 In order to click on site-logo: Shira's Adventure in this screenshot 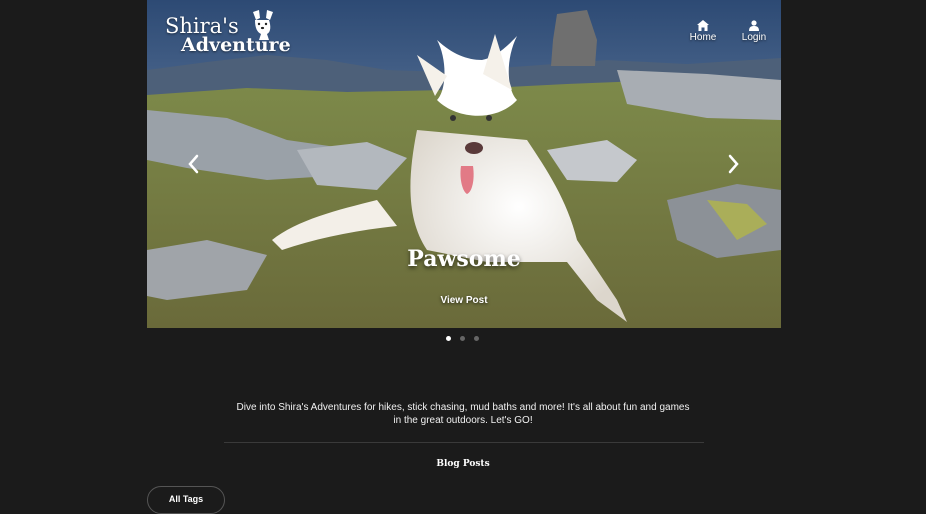, I will do `click(228, 33)`.